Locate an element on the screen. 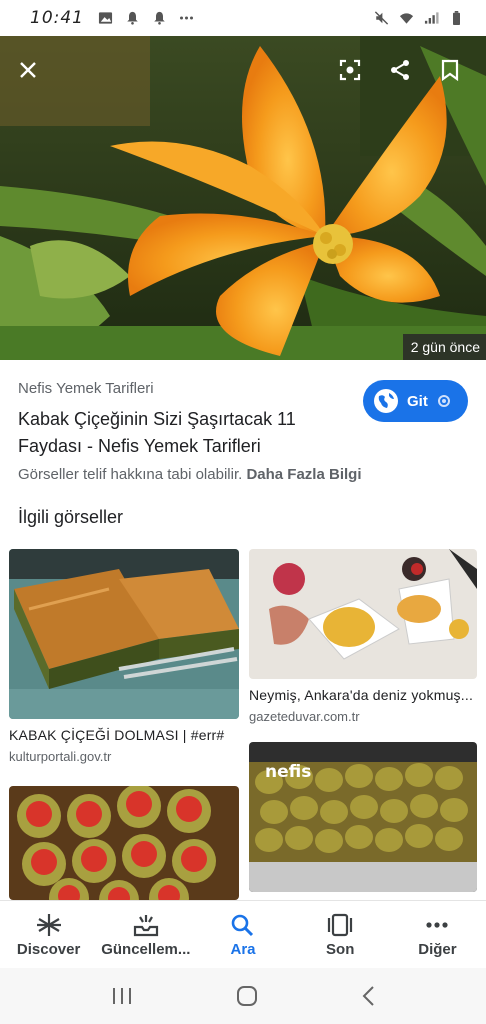  updates-tray-icon is located at coordinates (145, 926).